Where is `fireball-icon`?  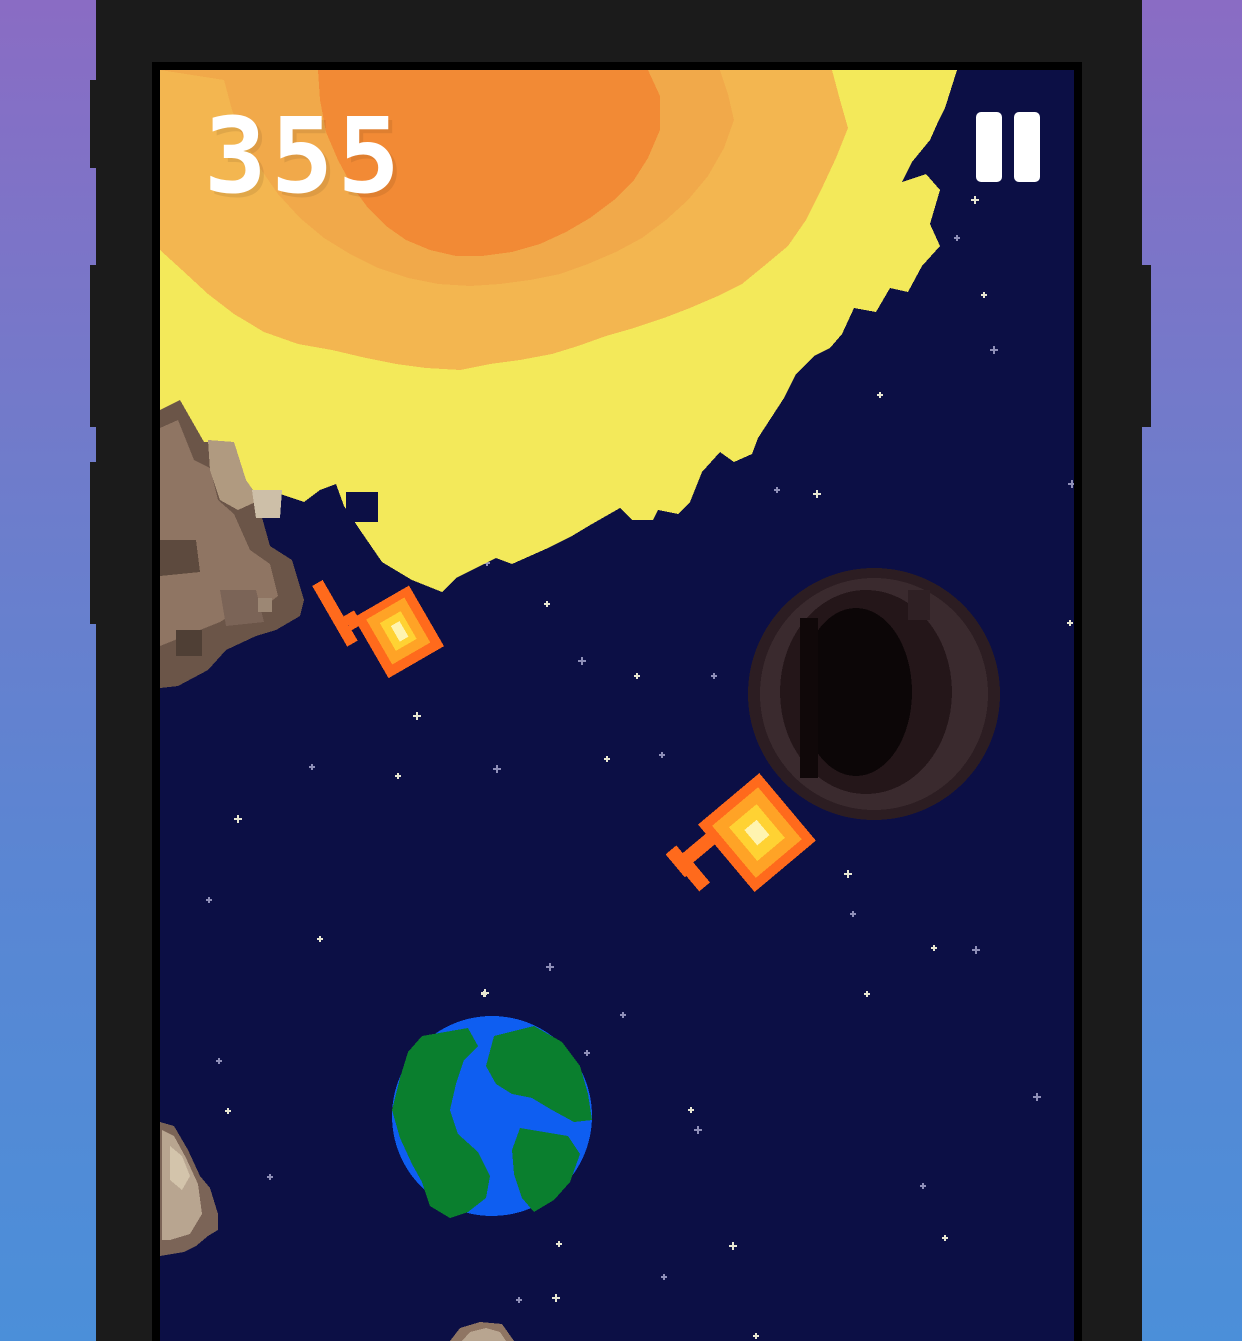 fireball-icon is located at coordinates (740, 832).